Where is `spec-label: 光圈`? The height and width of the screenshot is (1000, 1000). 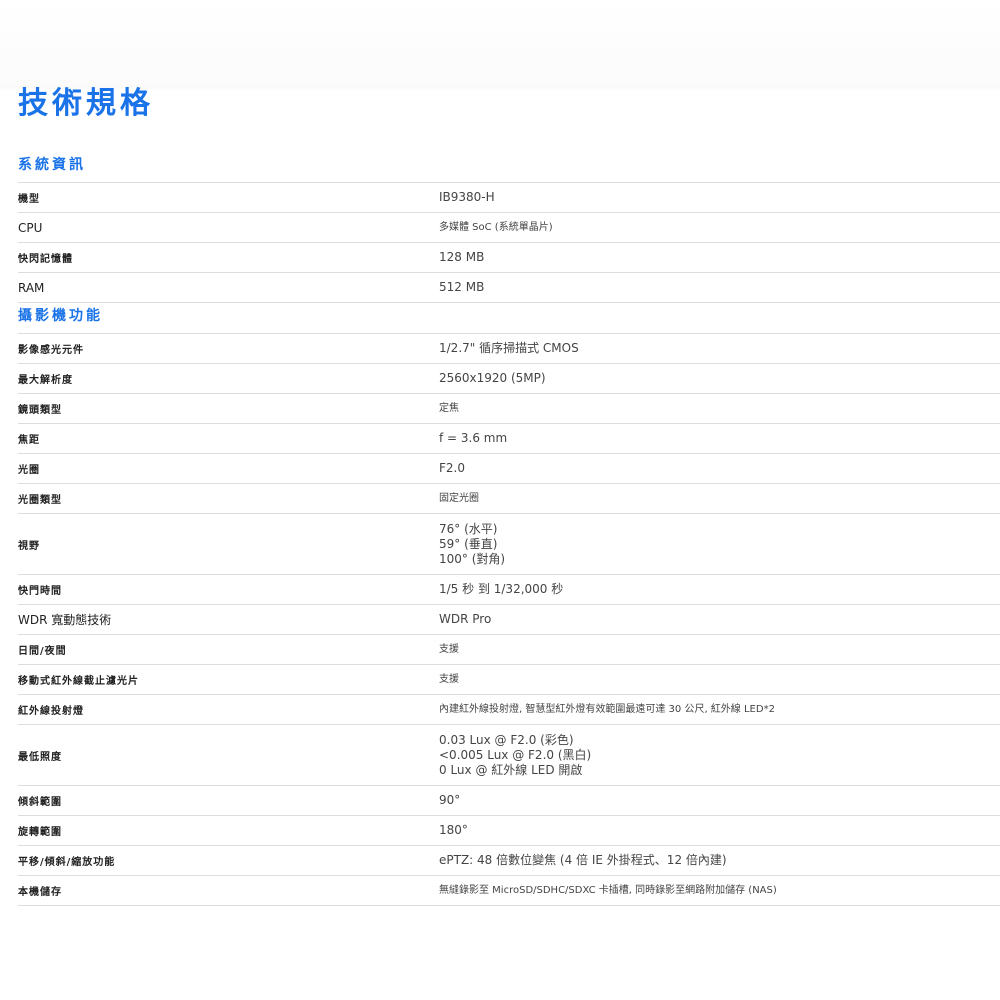
spec-label: 光圈 is located at coordinates (29, 470).